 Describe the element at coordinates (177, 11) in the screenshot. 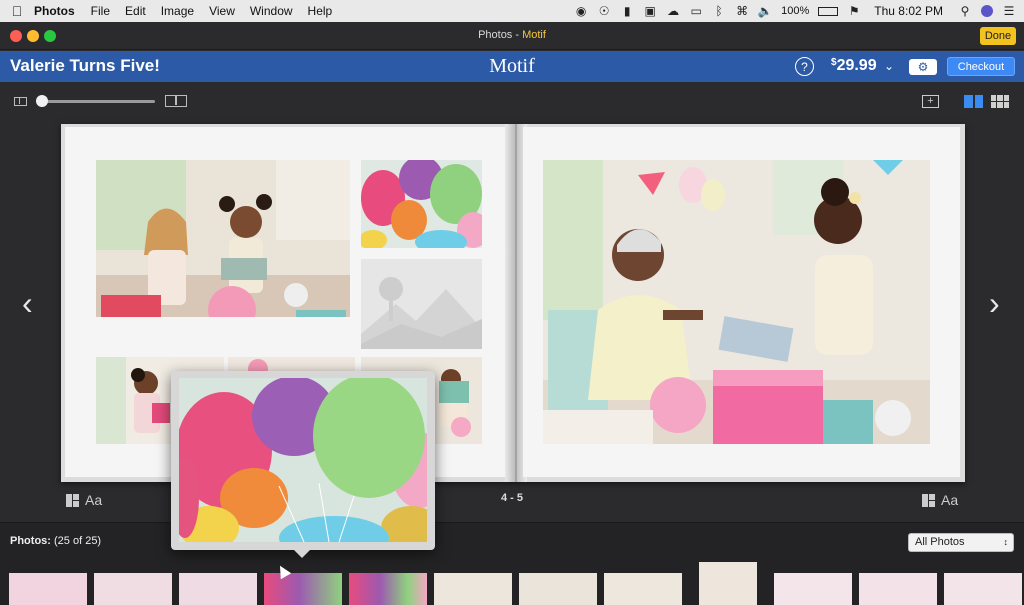

I see `menu-image: Image` at that location.